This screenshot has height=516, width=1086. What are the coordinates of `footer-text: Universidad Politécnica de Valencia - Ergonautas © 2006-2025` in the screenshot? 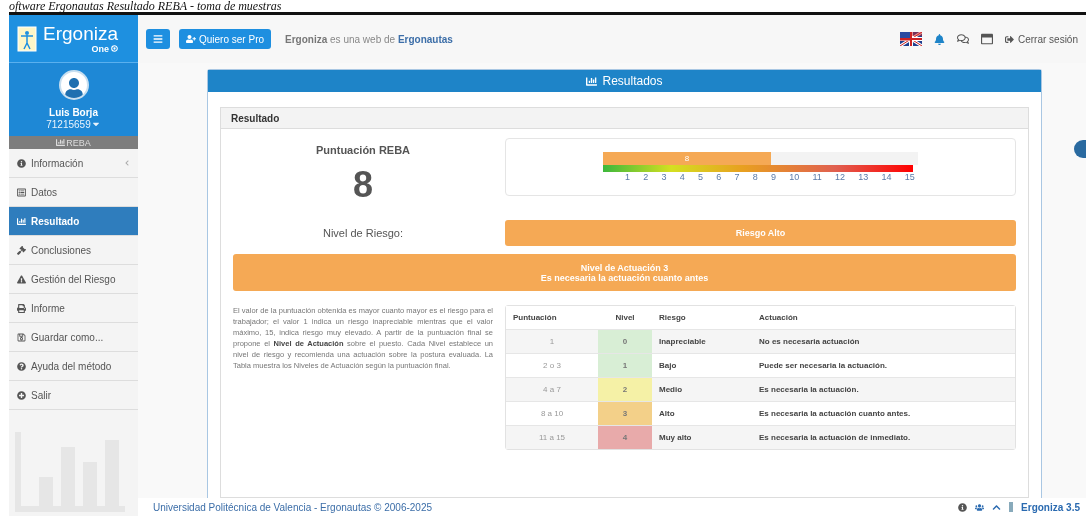 It's located at (293, 507).